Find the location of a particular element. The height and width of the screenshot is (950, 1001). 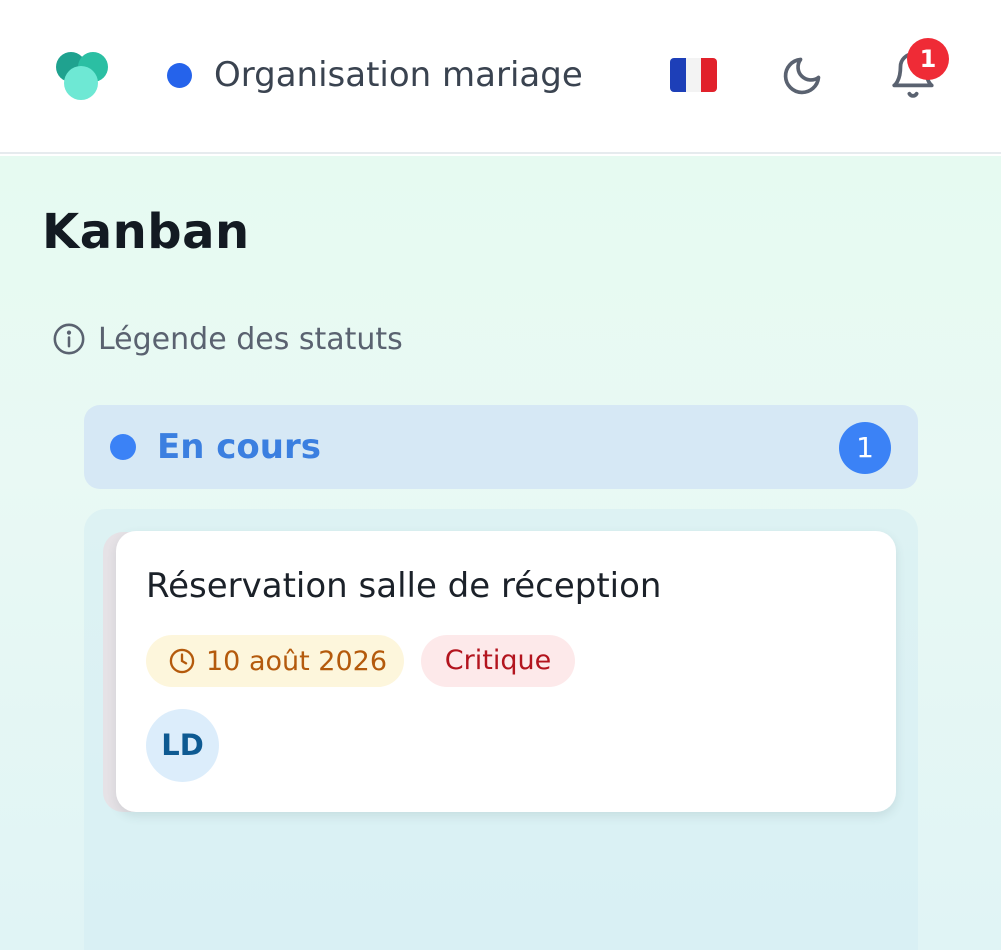

app-logo-icon is located at coordinates (84, 76).